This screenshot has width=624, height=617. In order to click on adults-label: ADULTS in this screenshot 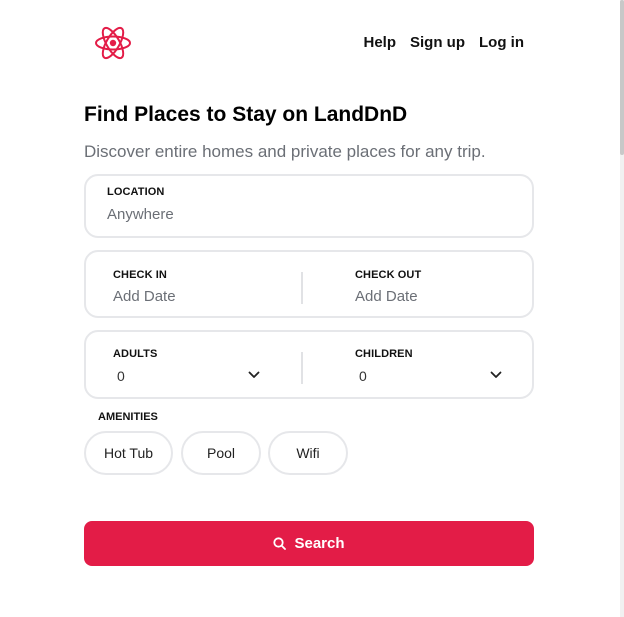, I will do `click(135, 354)`.